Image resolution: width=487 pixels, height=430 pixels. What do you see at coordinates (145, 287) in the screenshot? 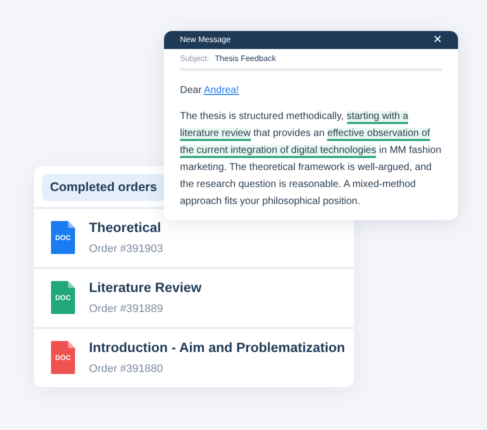
I see `order-title: Literature Review` at bounding box center [145, 287].